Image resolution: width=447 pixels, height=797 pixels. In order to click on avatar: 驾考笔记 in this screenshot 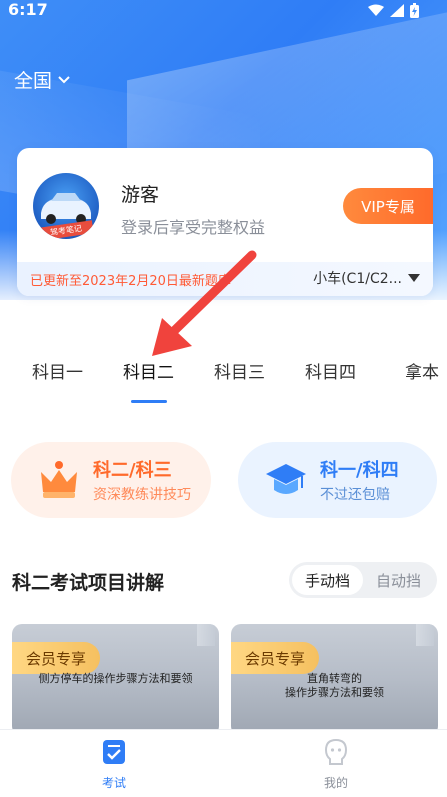, I will do `click(66, 206)`.